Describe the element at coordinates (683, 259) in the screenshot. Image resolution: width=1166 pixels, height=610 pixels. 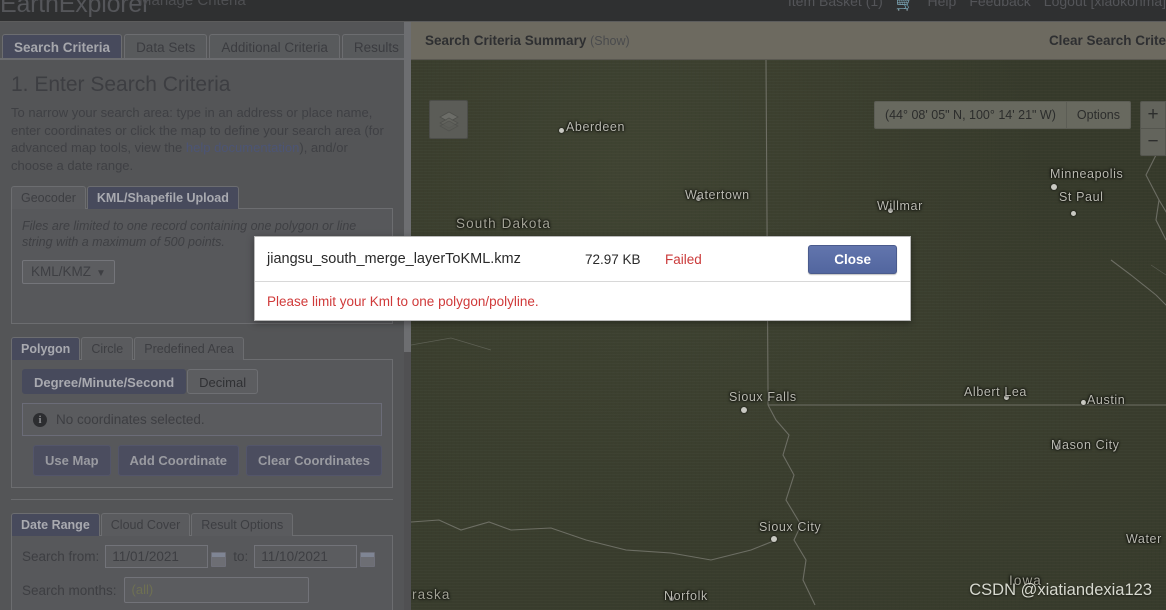
I see `upload-status-badge: Failed` at that location.